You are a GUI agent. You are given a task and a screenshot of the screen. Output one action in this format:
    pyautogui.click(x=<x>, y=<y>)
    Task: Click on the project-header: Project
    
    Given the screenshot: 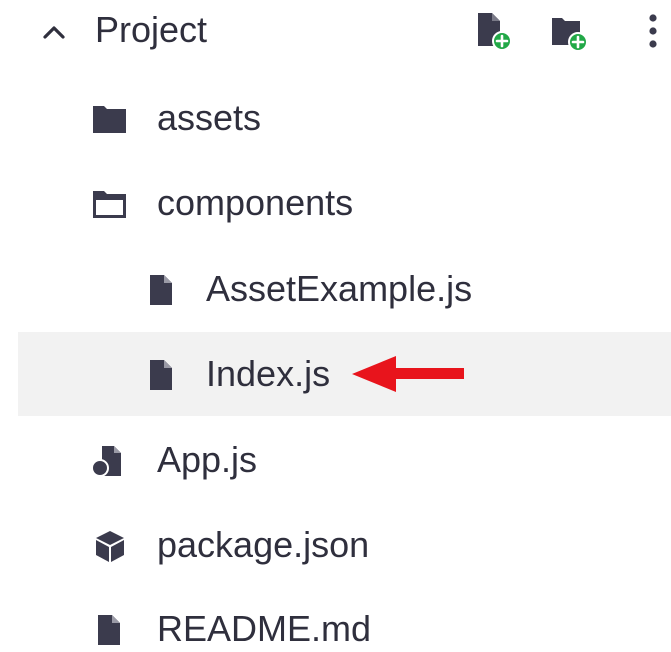 What is the action you would take?
    pyautogui.click(x=335, y=32)
    